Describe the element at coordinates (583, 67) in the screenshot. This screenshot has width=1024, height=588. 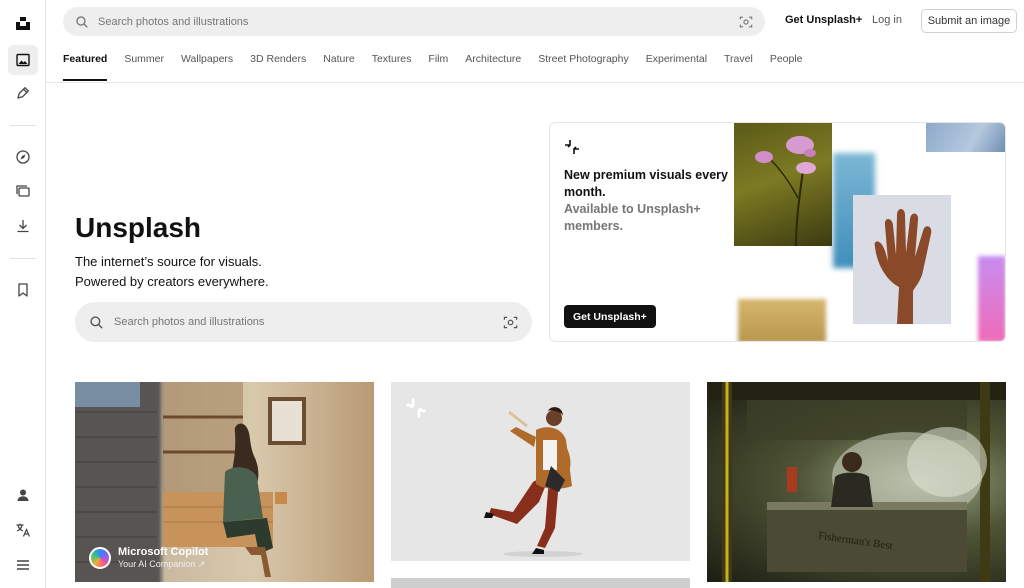
I see `topic-tab-street-photography: Street Photography` at that location.